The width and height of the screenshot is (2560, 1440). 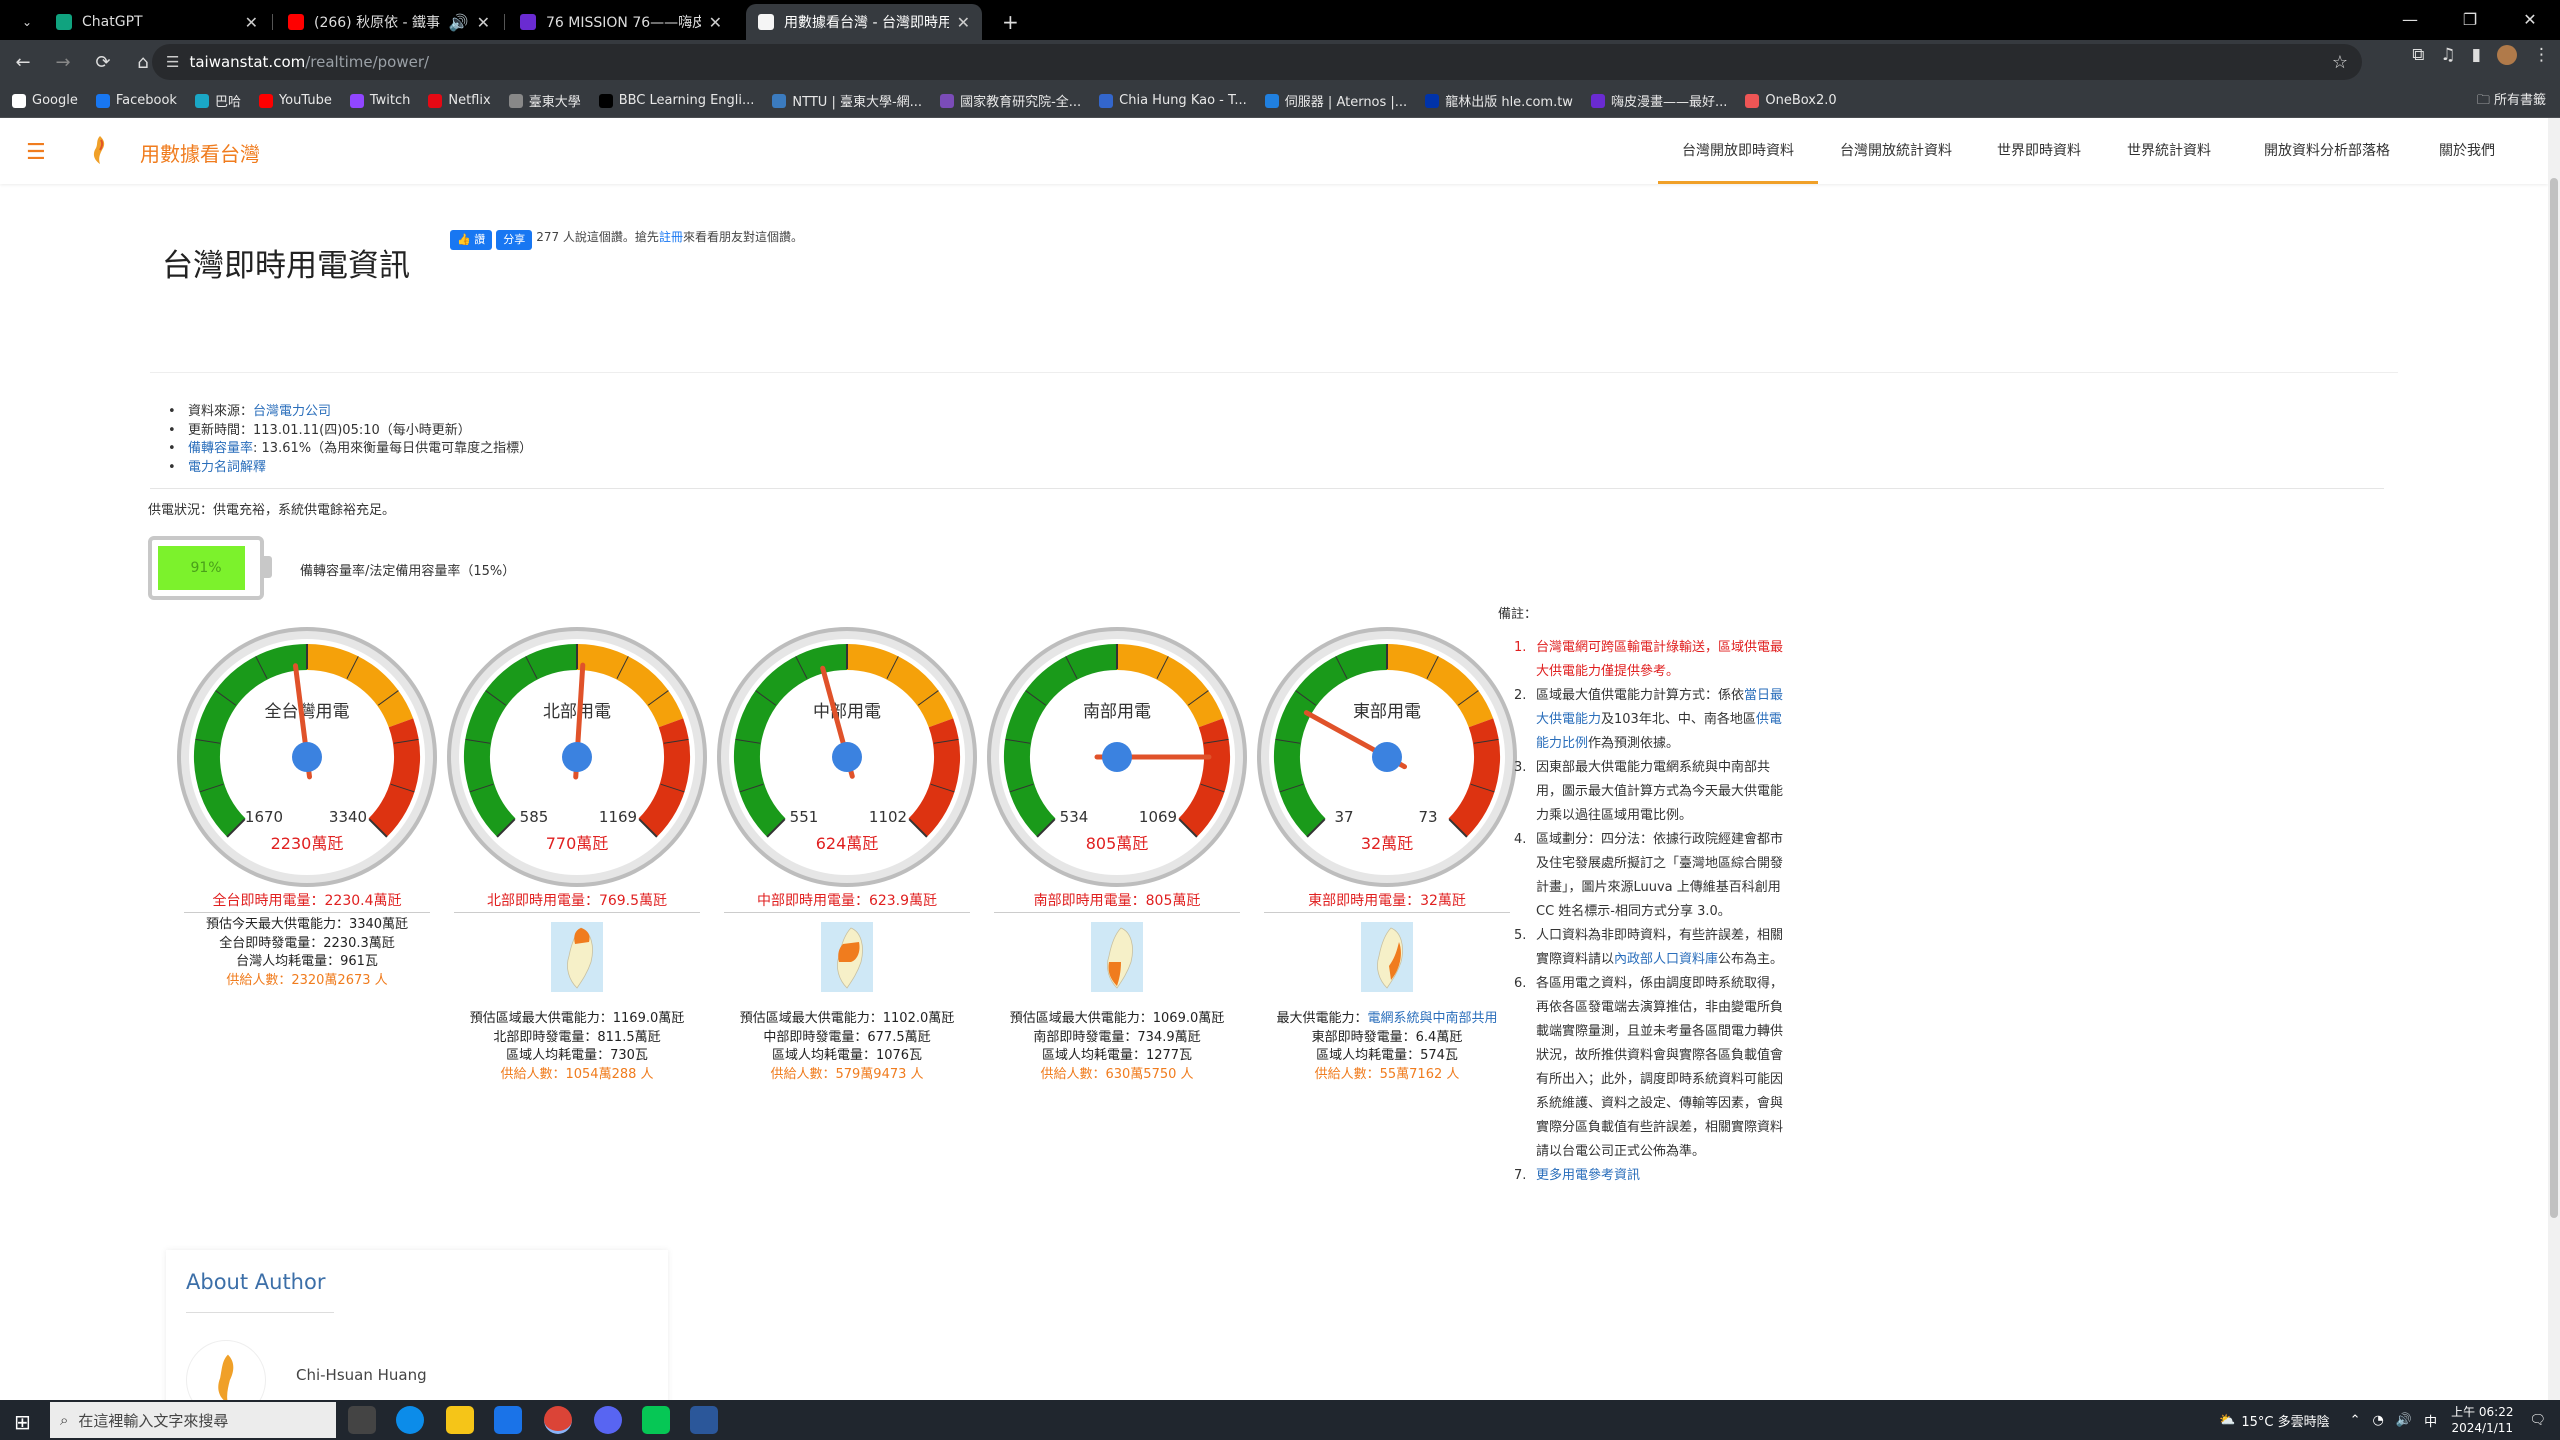 I want to click on forward-icon: →, so click(x=63, y=62).